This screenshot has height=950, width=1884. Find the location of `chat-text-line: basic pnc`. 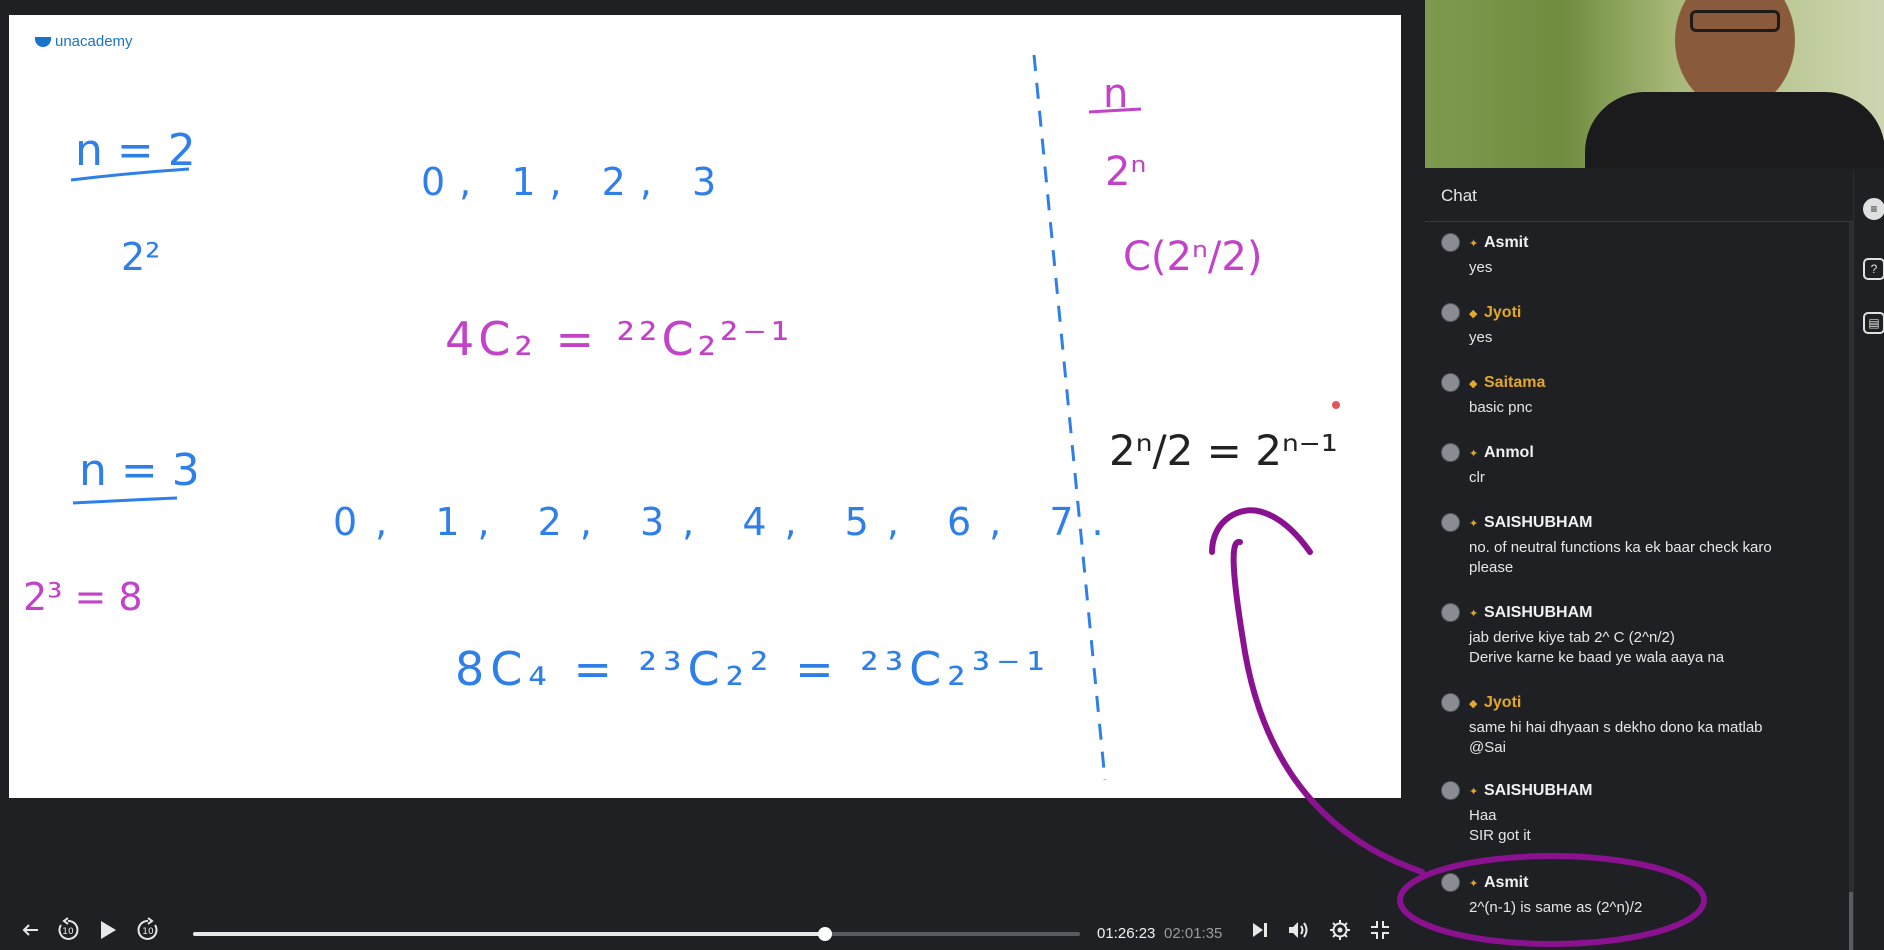

chat-text-line: basic pnc is located at coordinates (1501, 407).